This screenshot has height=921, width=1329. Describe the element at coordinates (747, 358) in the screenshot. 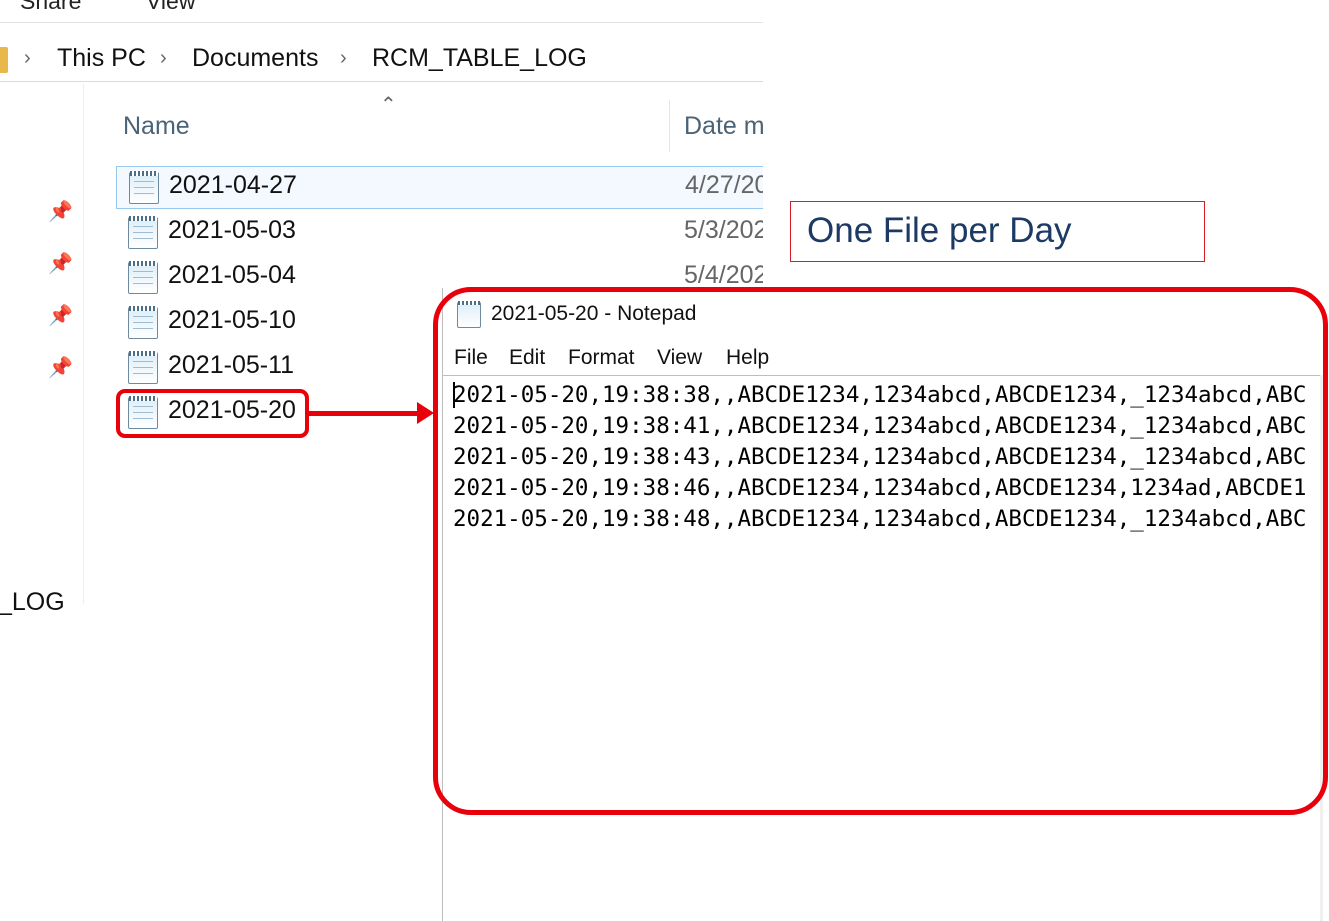

I see `menu-help: Help` at that location.